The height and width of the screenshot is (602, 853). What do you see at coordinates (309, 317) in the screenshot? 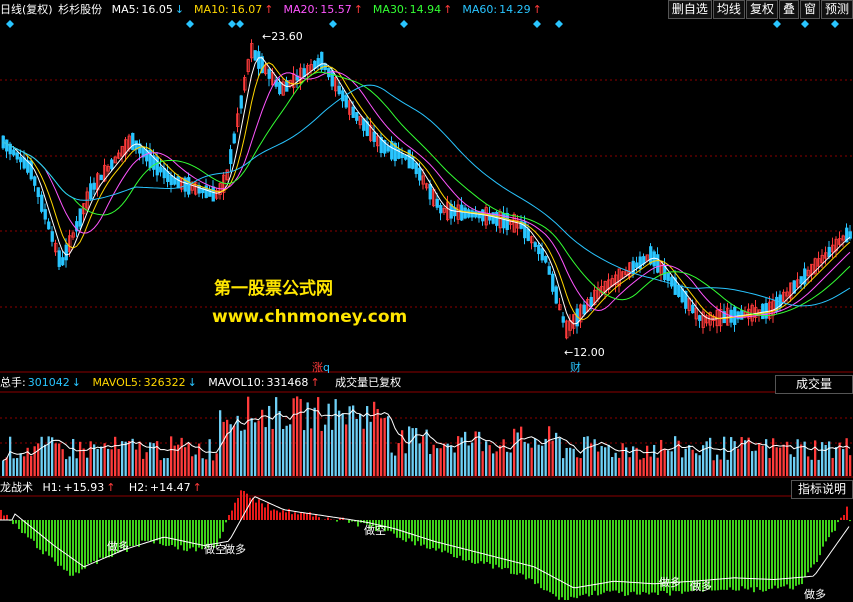
I see `watermark-url: www.chnmoney.com` at bounding box center [309, 317].